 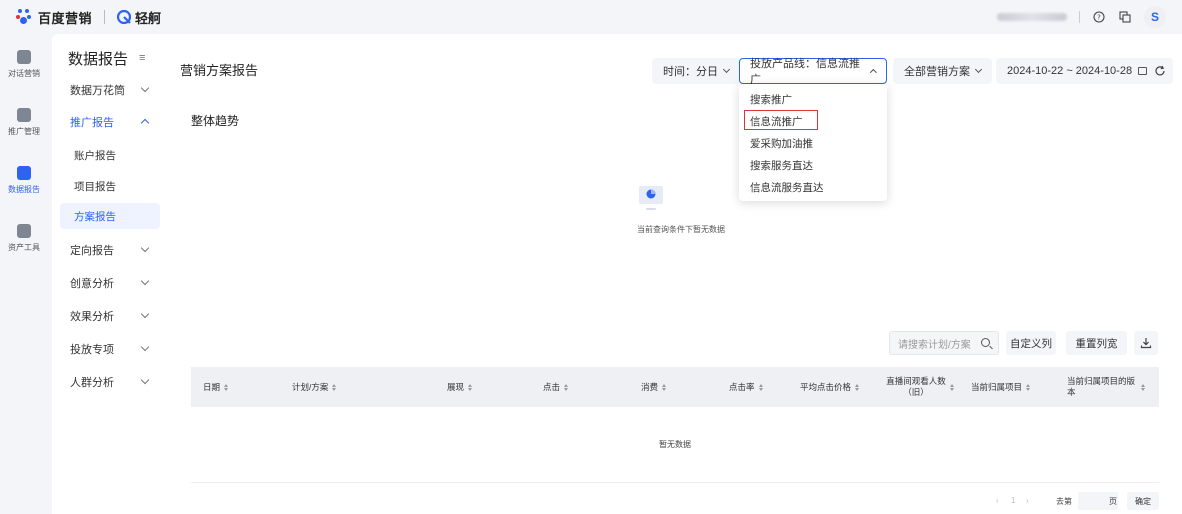 I want to click on nav-title: 数据报告, so click(x=98, y=59).